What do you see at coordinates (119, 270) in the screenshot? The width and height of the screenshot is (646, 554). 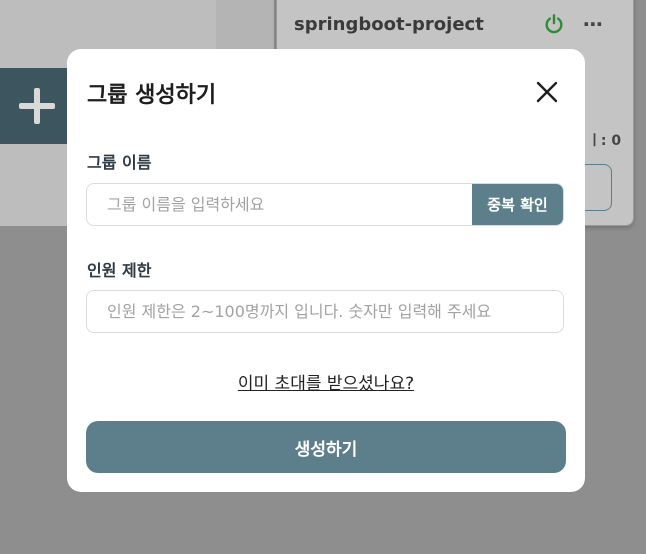 I see `member-limit-label: 인원 제한` at bounding box center [119, 270].